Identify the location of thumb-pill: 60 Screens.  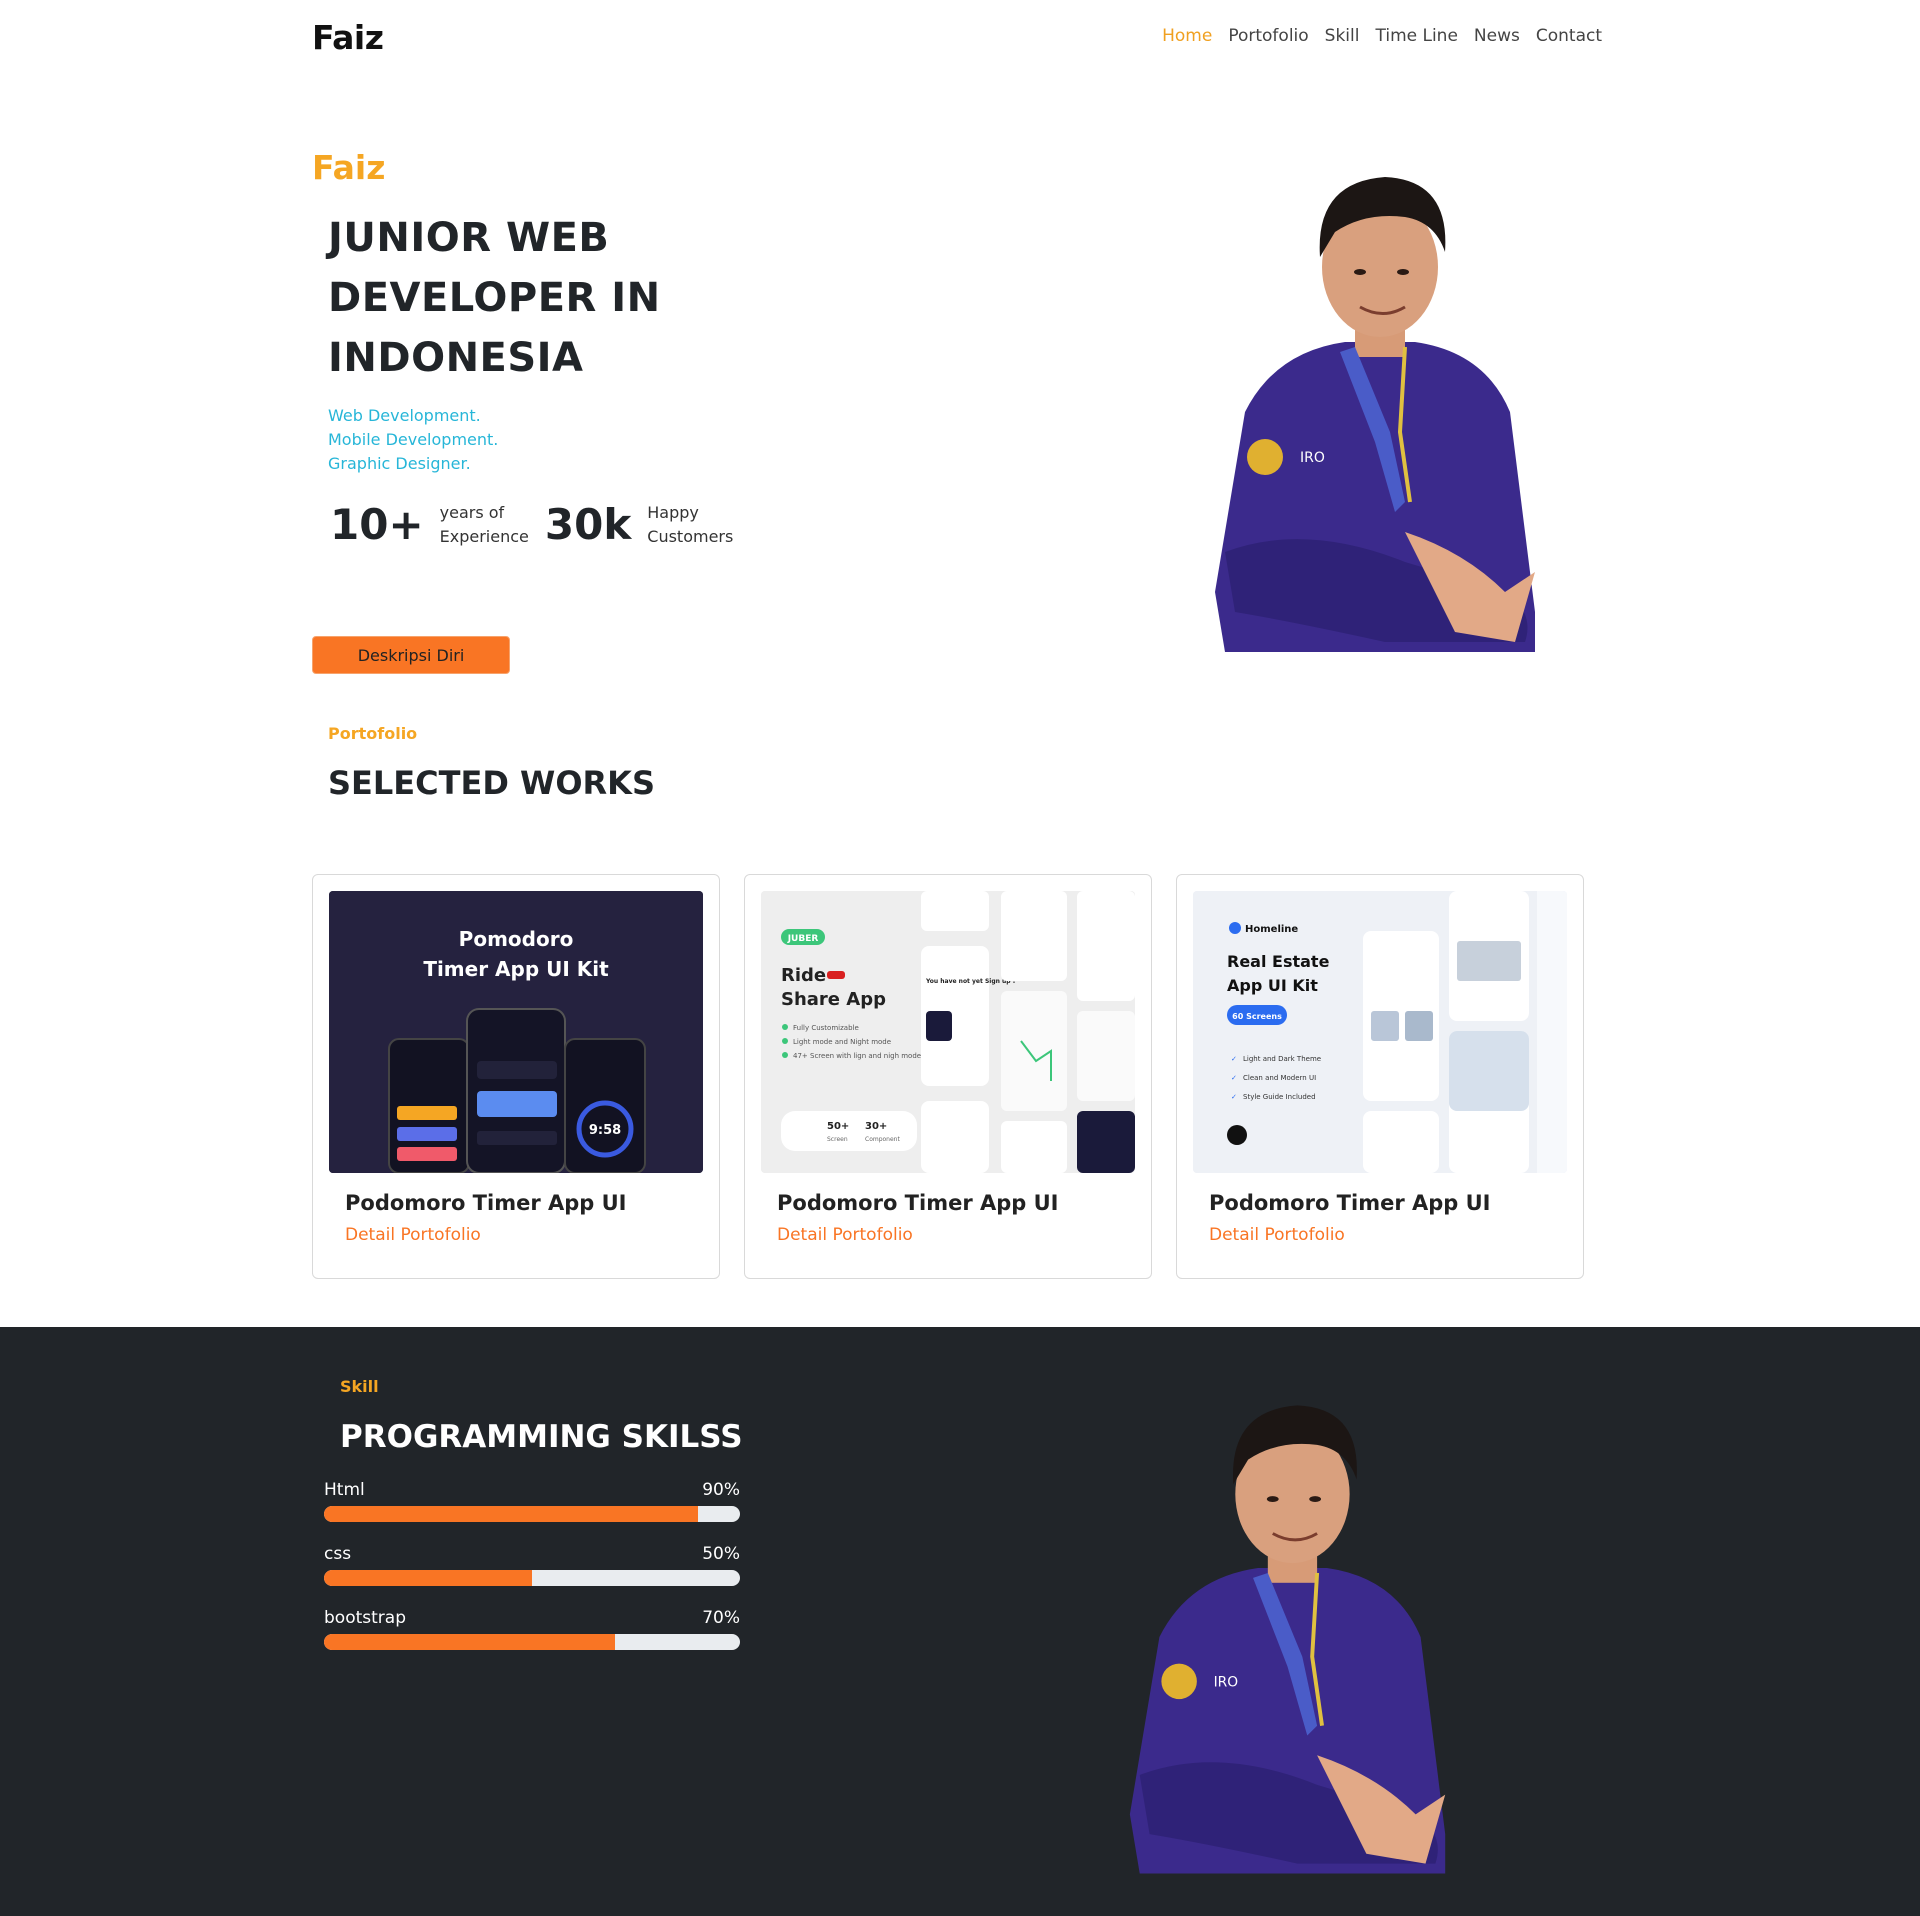
(1257, 1016).